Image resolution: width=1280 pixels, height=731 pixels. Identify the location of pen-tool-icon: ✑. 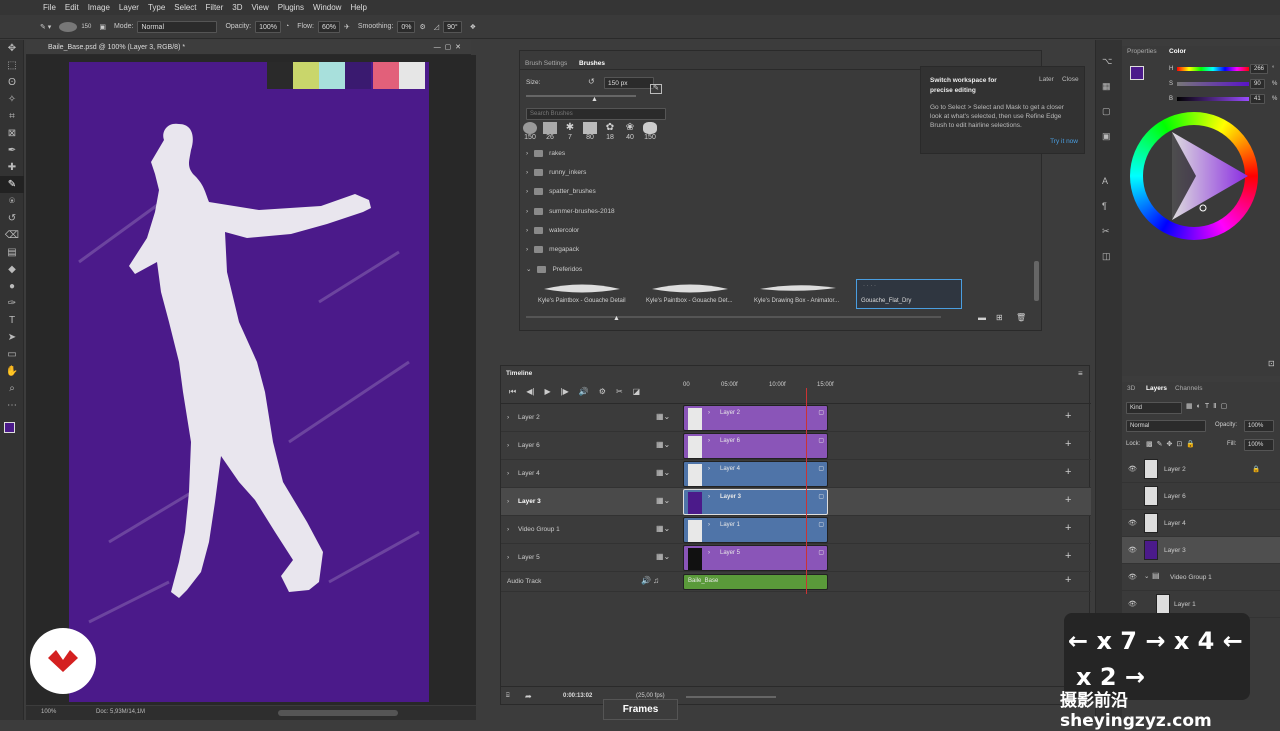
(12, 303).